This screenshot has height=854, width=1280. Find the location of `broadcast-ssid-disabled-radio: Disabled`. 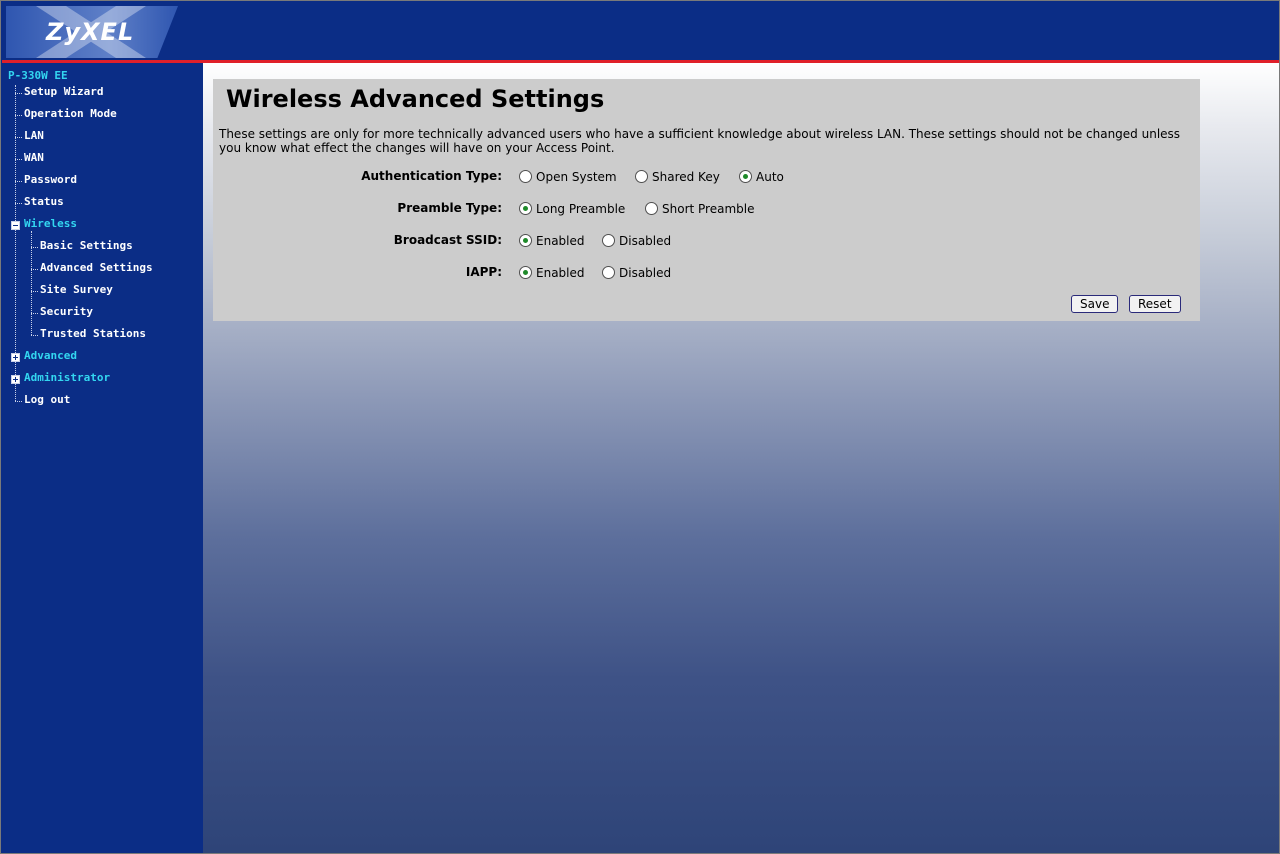

broadcast-ssid-disabled-radio: Disabled is located at coordinates (636, 241).